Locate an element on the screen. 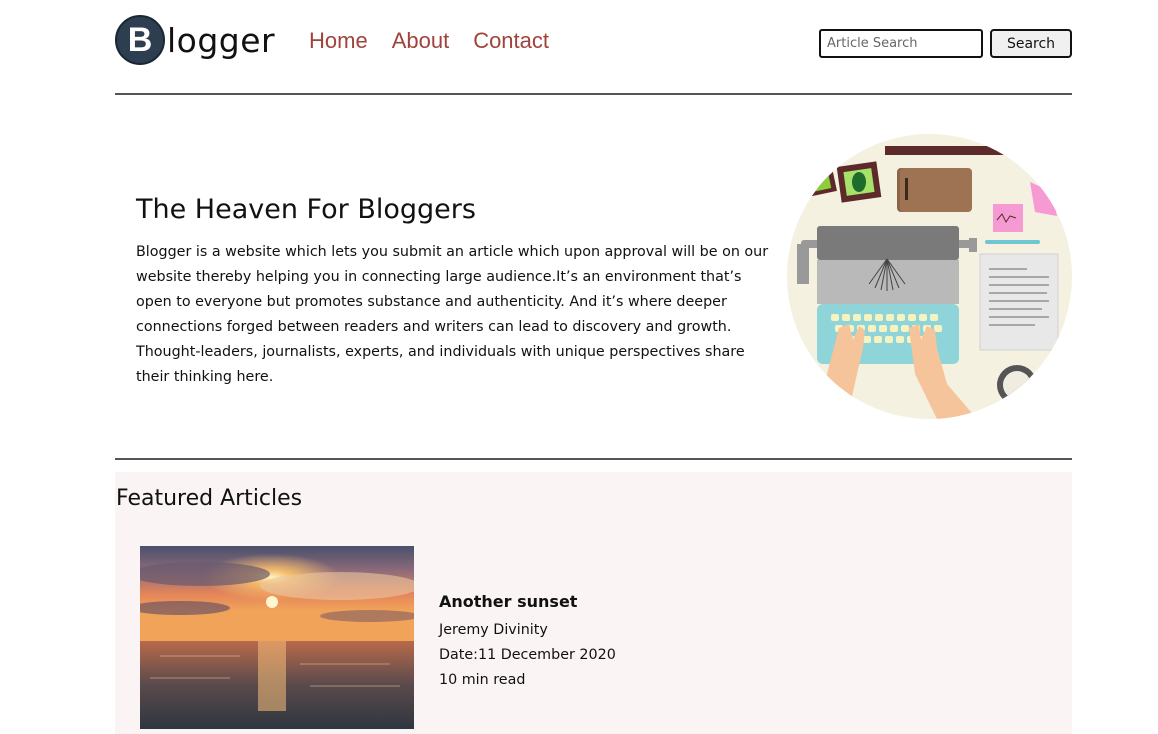 This screenshot has height=734, width=1158. sunset-photo-icon is located at coordinates (277, 637).